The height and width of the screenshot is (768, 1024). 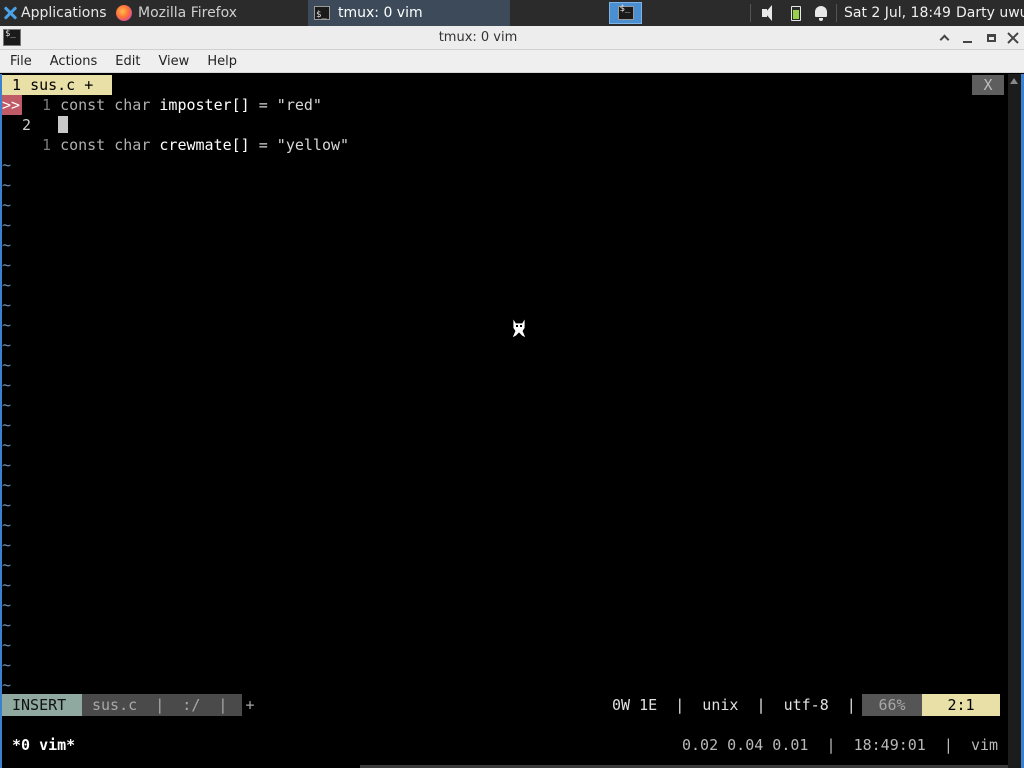 I want to click on applications-menu: Applications, so click(x=55, y=13).